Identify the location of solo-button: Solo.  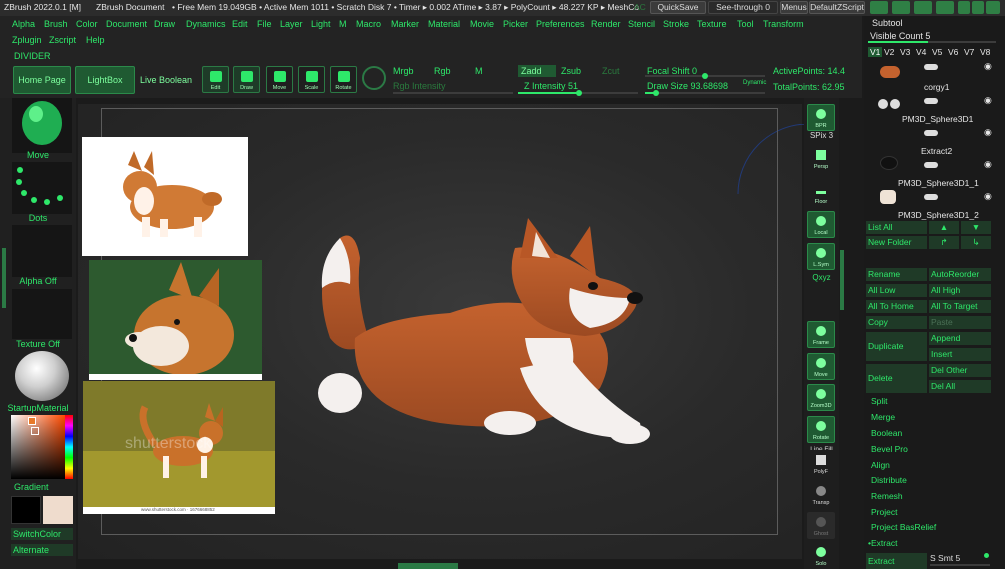
(821, 555).